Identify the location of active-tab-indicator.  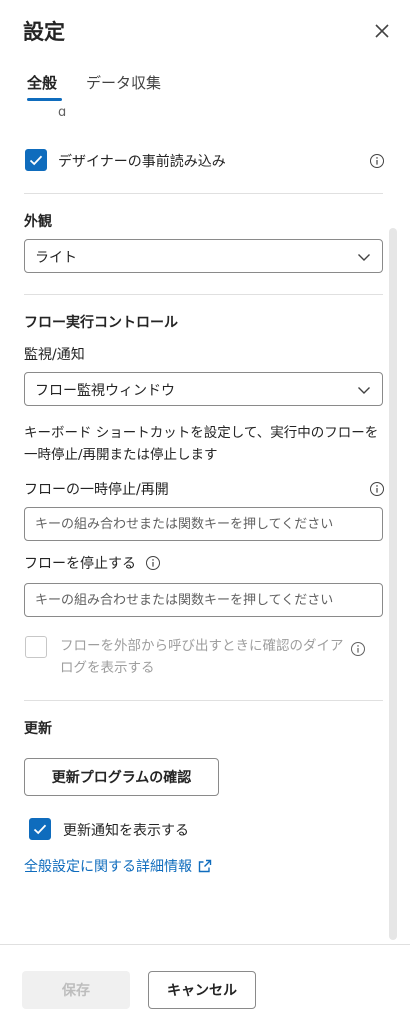
(44, 99).